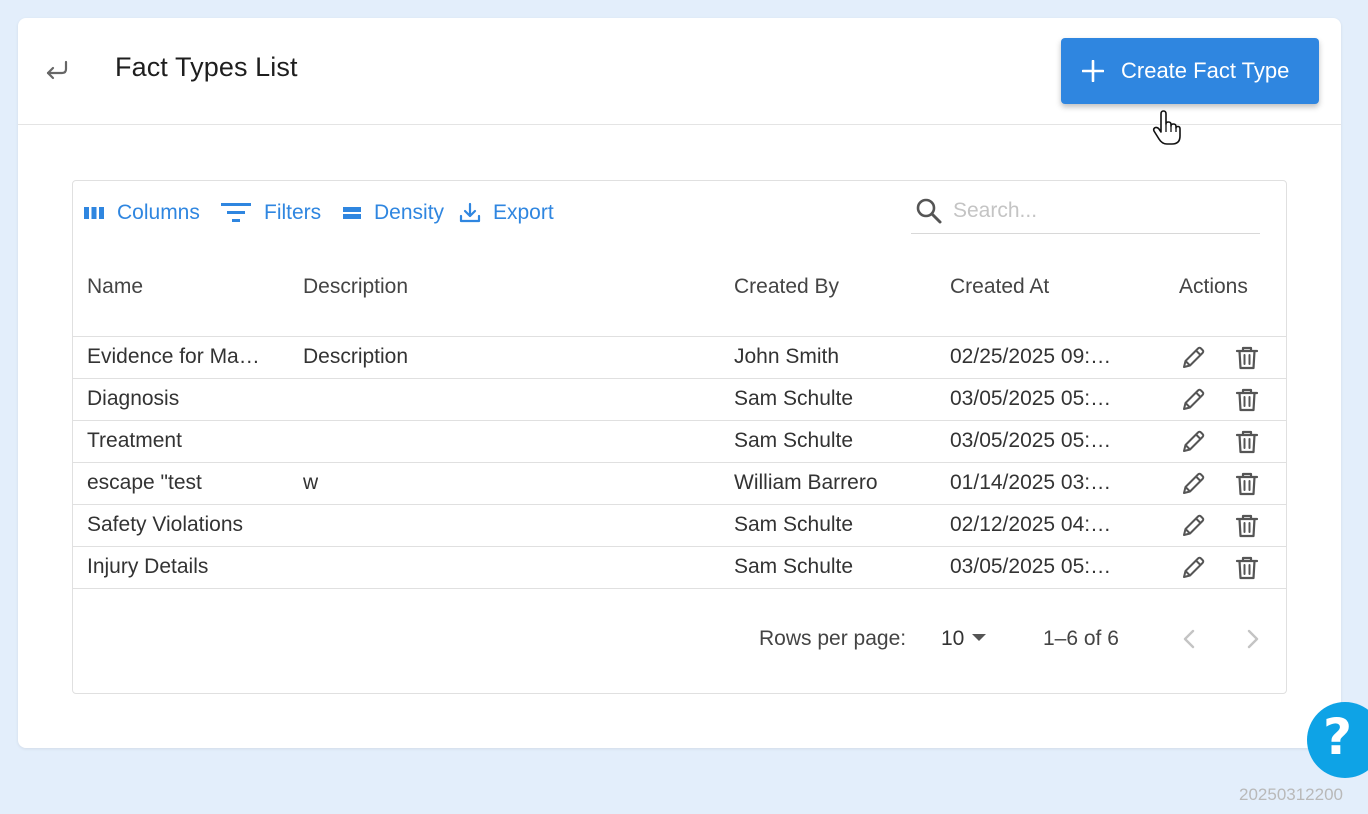 This screenshot has height=814, width=1368. I want to click on back-arrow-icon, so click(57, 69).